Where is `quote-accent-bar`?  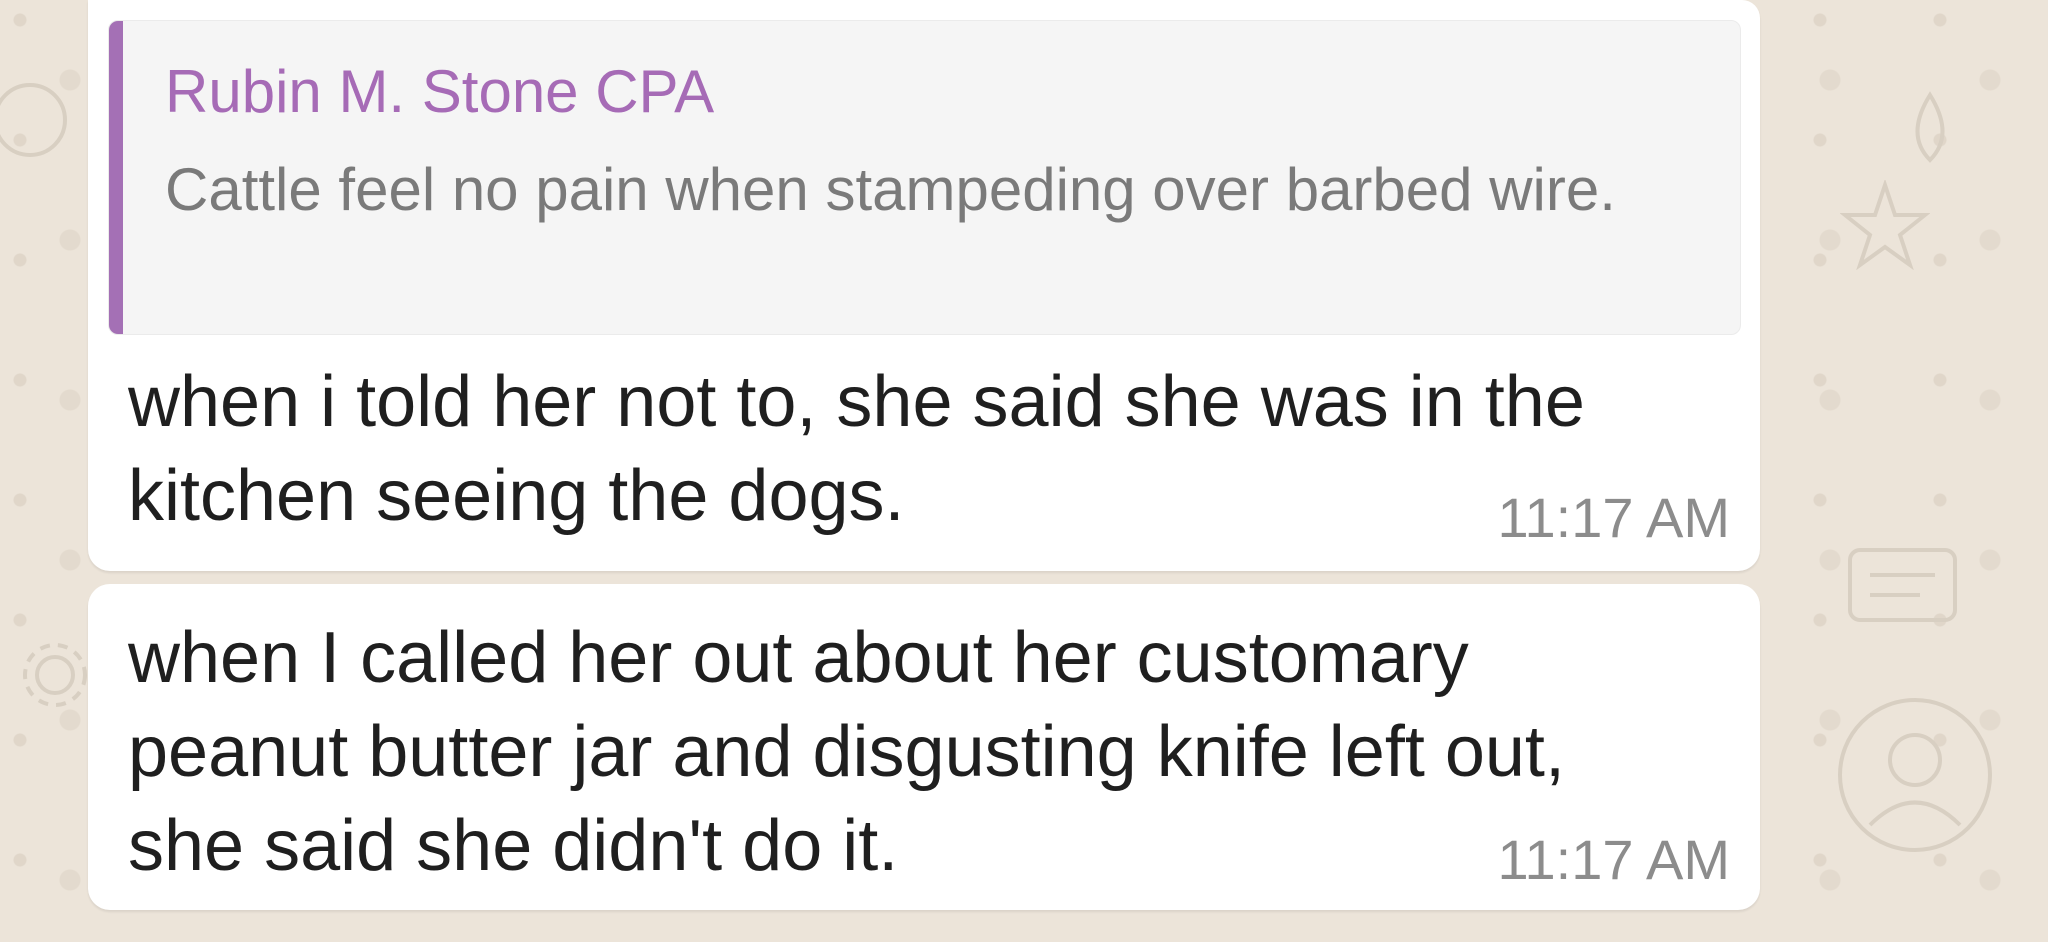 quote-accent-bar is located at coordinates (116, 177).